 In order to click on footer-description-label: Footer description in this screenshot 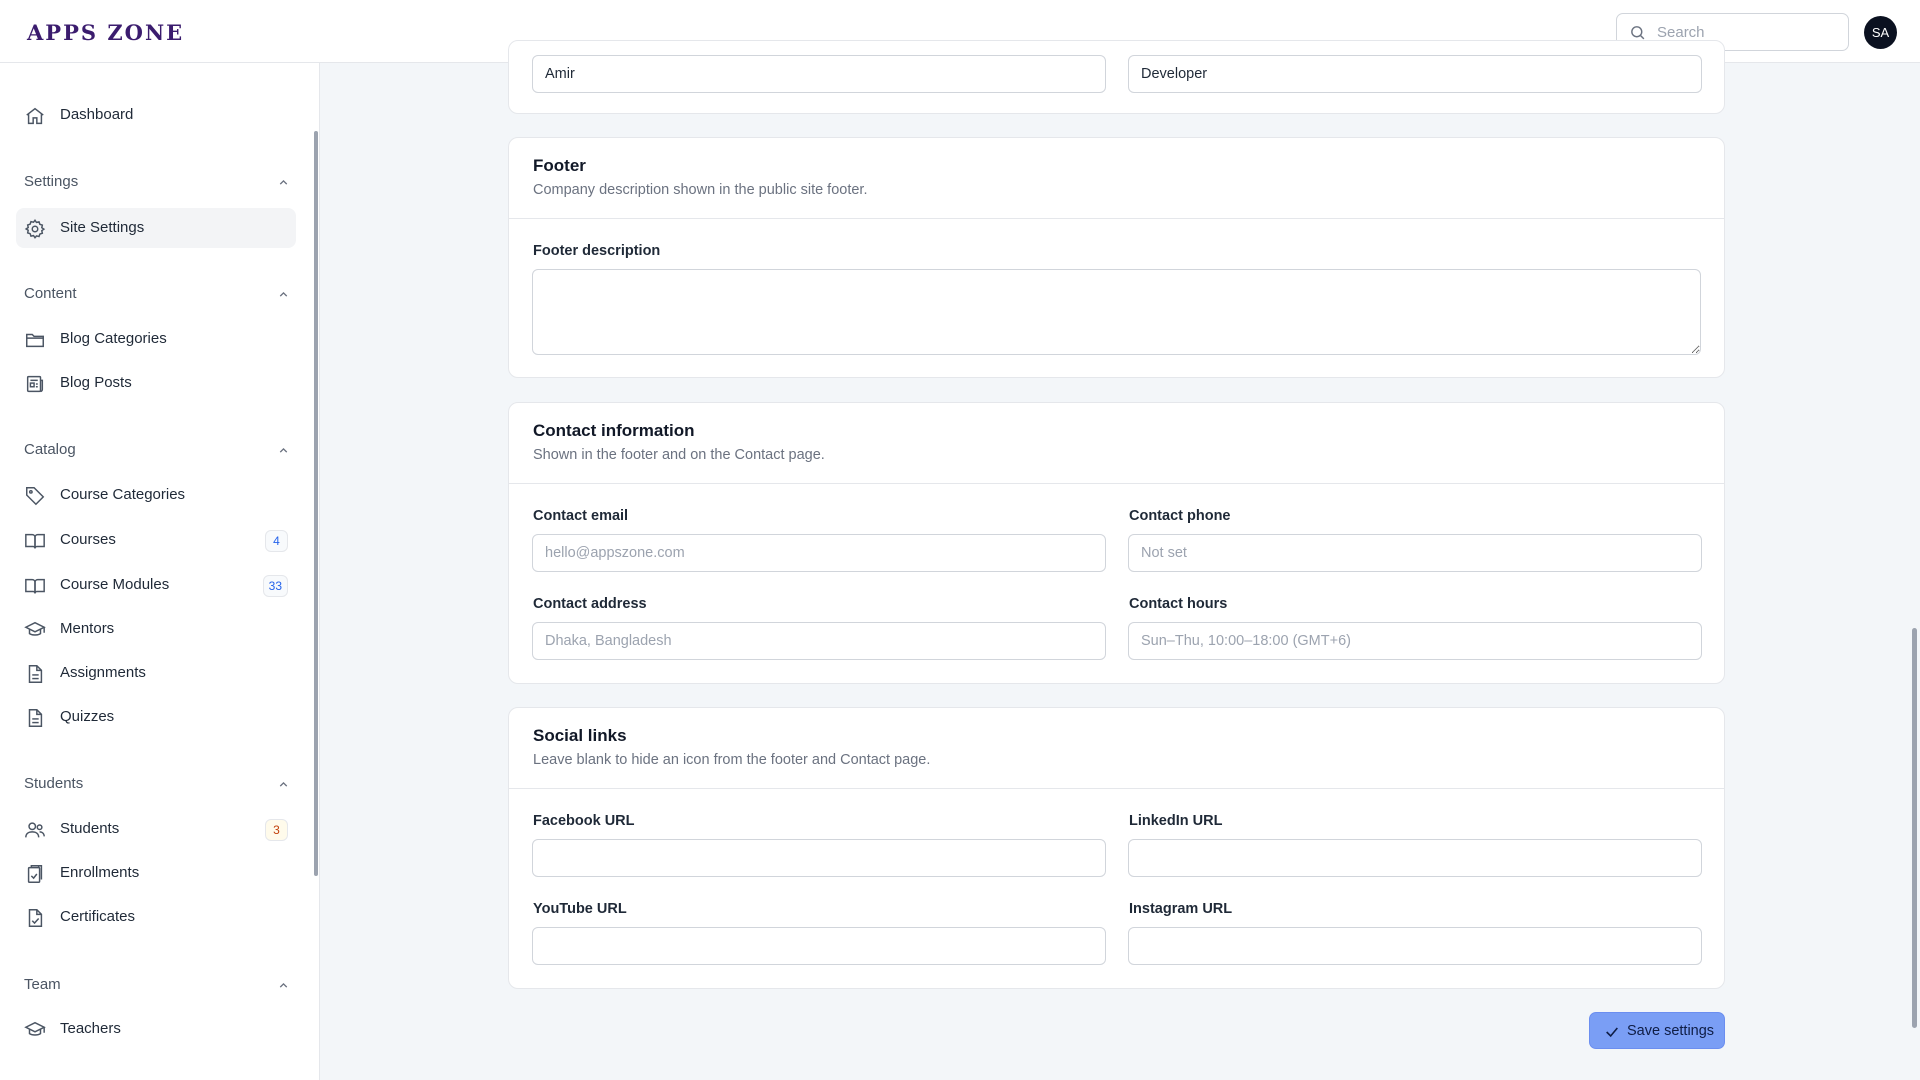, I will do `click(597, 251)`.